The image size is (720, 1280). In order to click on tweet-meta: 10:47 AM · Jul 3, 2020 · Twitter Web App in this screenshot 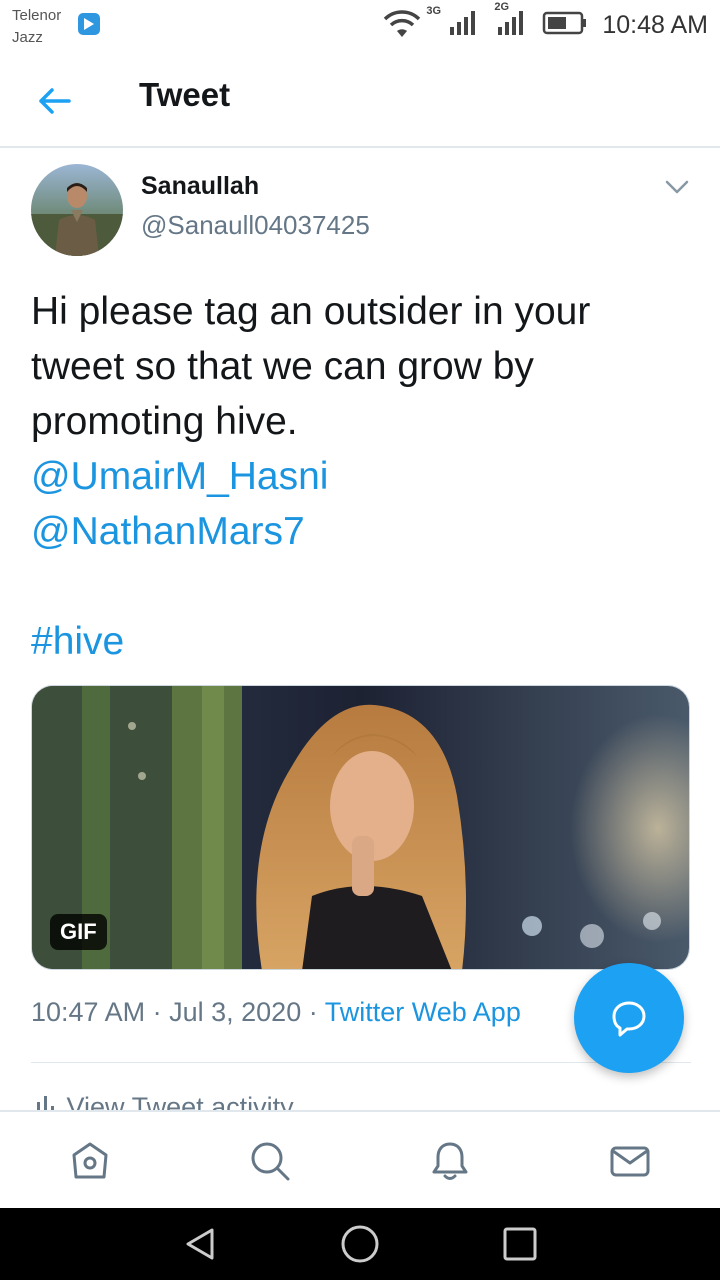, I will do `click(276, 1012)`.